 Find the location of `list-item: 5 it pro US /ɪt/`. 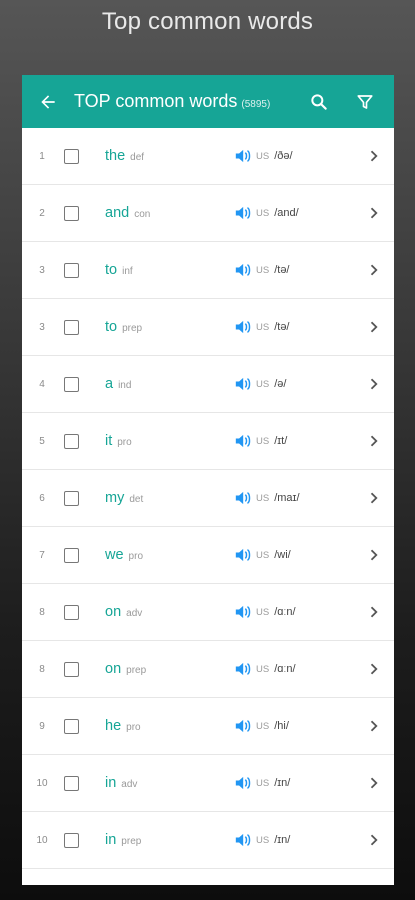

list-item: 5 it pro US /ɪt/ is located at coordinates (208, 441).